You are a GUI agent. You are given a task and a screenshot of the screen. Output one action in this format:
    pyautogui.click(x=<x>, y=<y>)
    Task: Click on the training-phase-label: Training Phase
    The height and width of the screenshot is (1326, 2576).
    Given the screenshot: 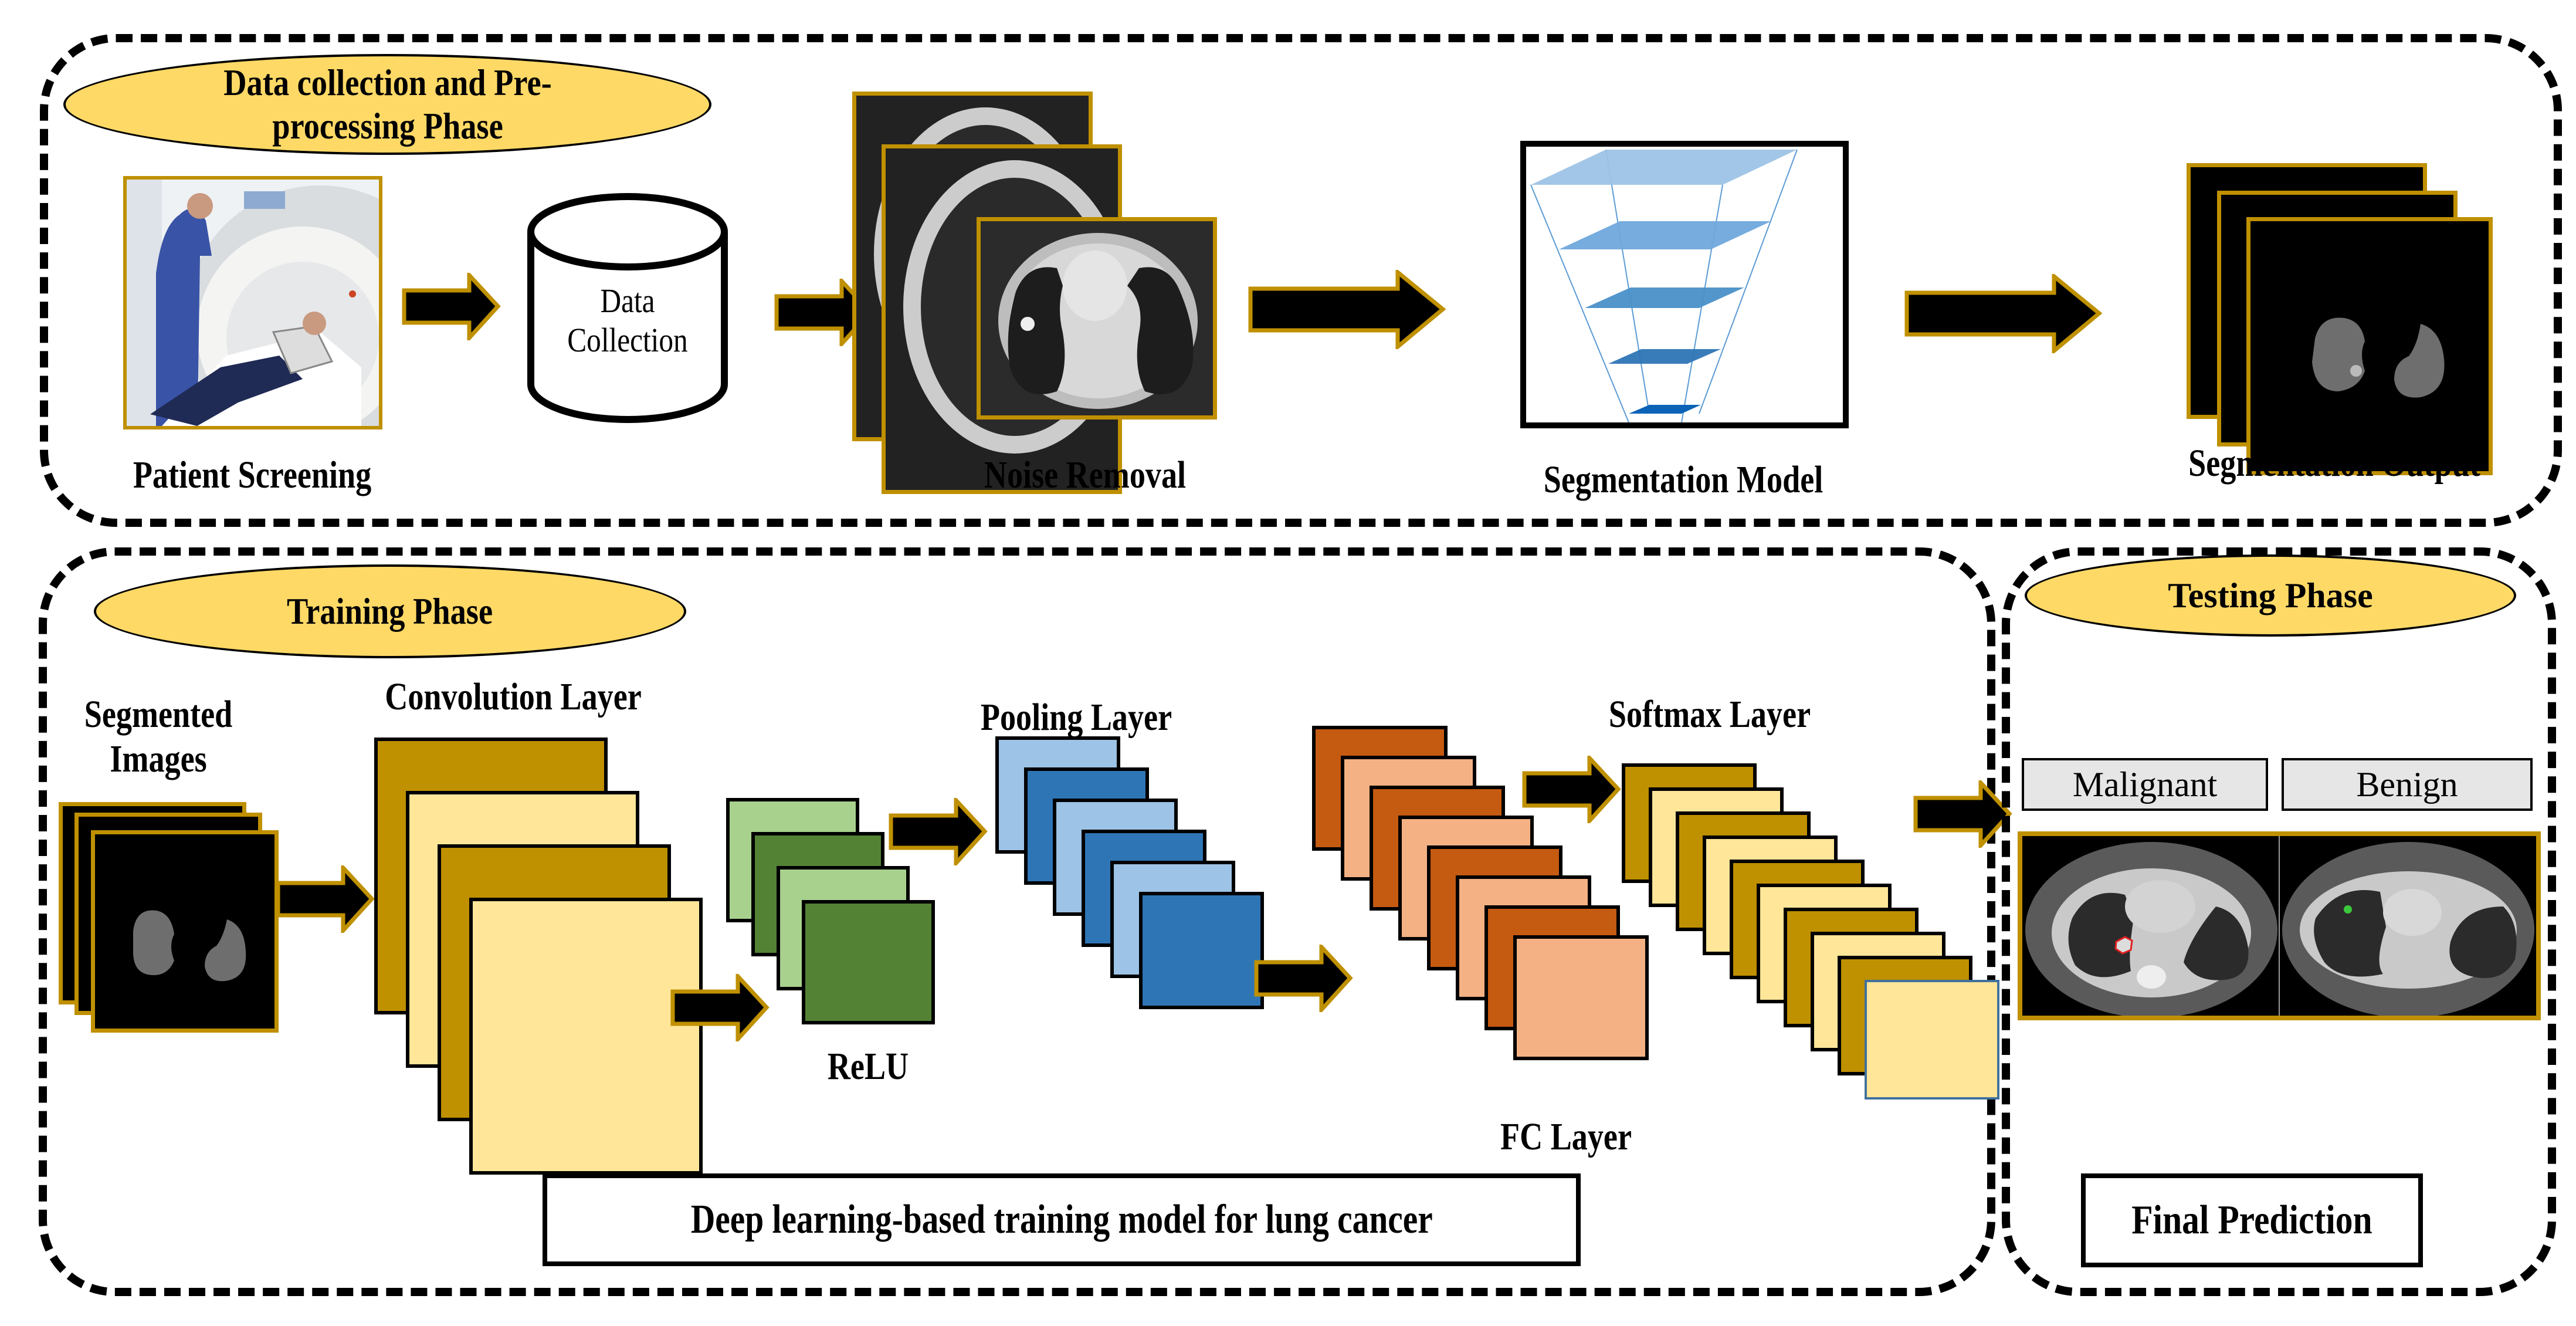 What is the action you would take?
    pyautogui.click(x=390, y=611)
    